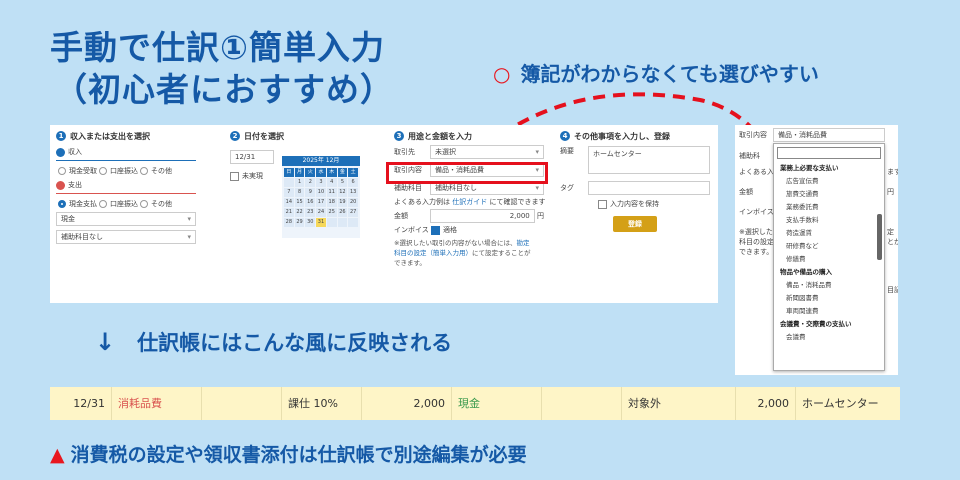  What do you see at coordinates (75, 185) in the screenshot?
I see `expense-label: 支出` at bounding box center [75, 185].